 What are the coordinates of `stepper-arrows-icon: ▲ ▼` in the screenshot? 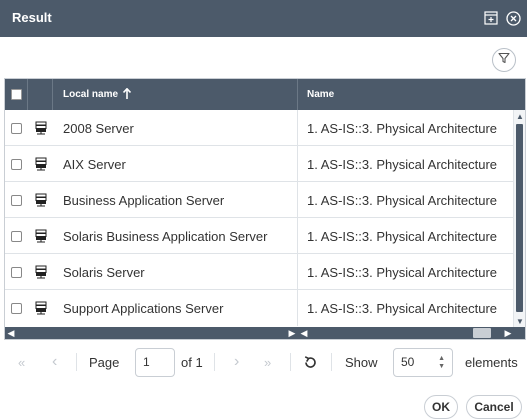 It's located at (441, 363).